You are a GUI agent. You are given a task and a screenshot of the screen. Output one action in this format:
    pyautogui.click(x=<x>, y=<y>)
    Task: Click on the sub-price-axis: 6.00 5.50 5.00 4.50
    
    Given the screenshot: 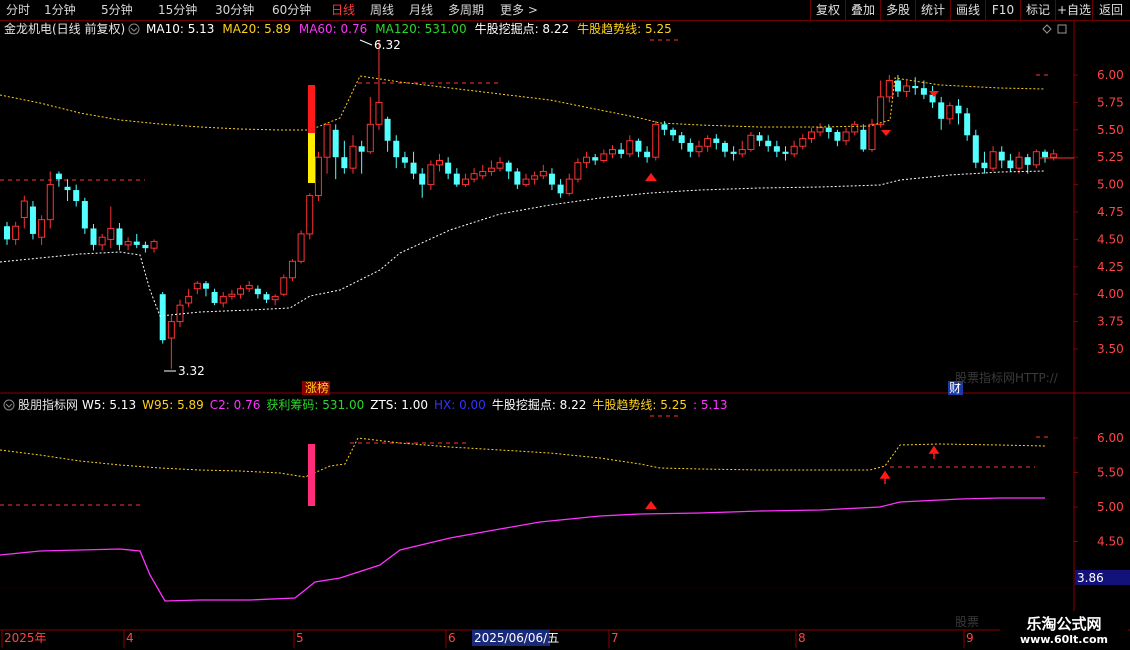 What is the action you would take?
    pyautogui.click(x=1099, y=490)
    